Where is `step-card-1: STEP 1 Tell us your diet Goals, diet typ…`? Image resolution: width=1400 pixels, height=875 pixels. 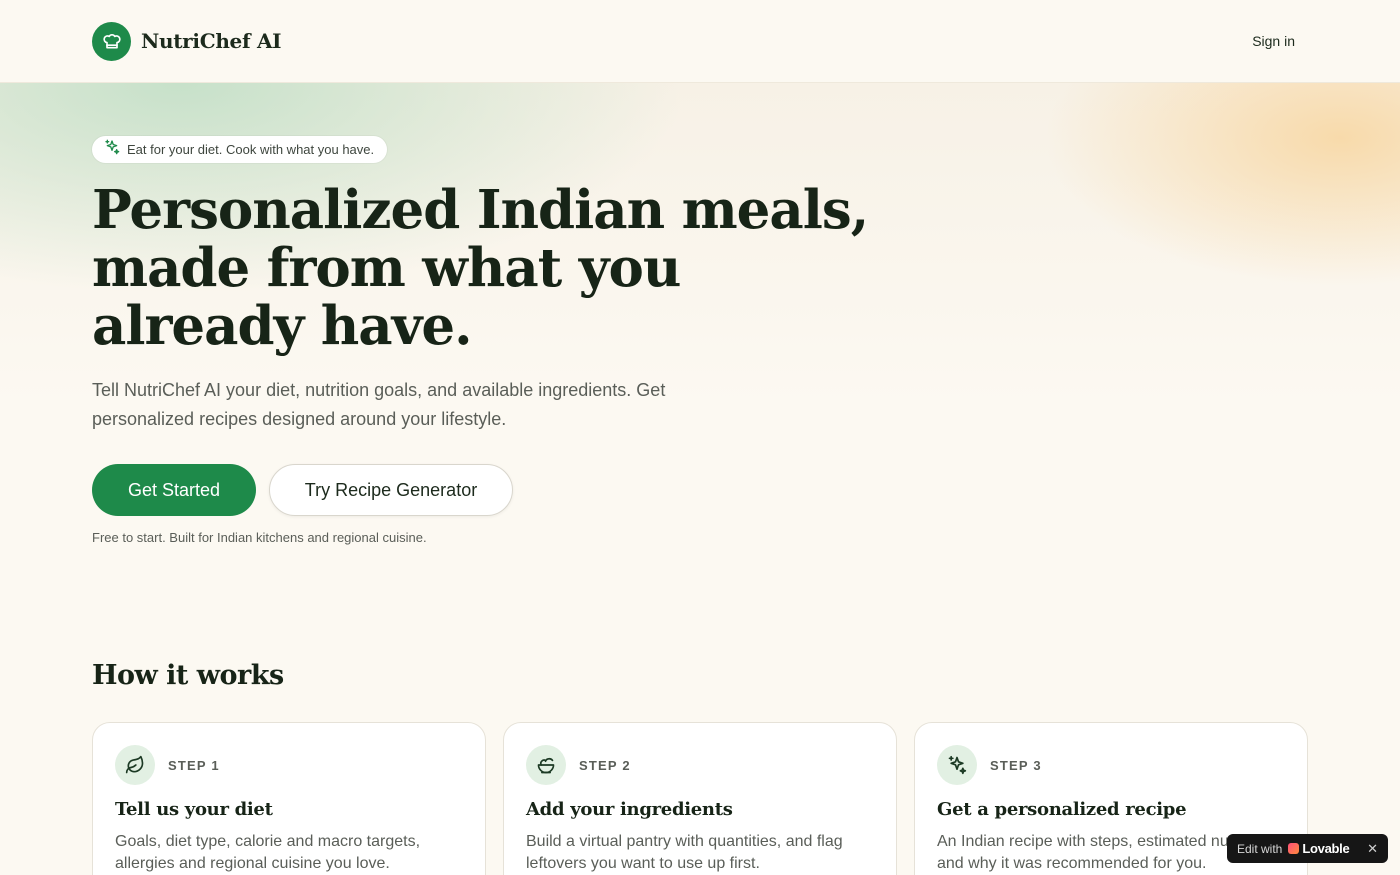 step-card-1: STEP 1 Tell us your diet Goals, diet typ… is located at coordinates (289, 798).